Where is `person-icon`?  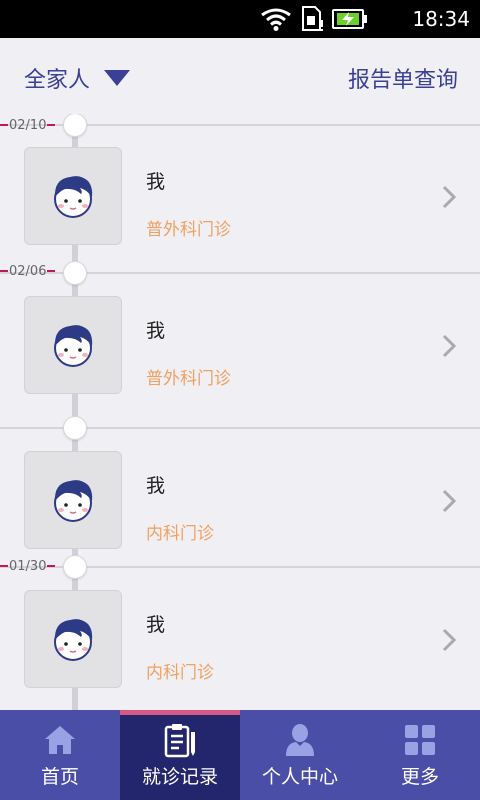 person-icon is located at coordinates (300, 740).